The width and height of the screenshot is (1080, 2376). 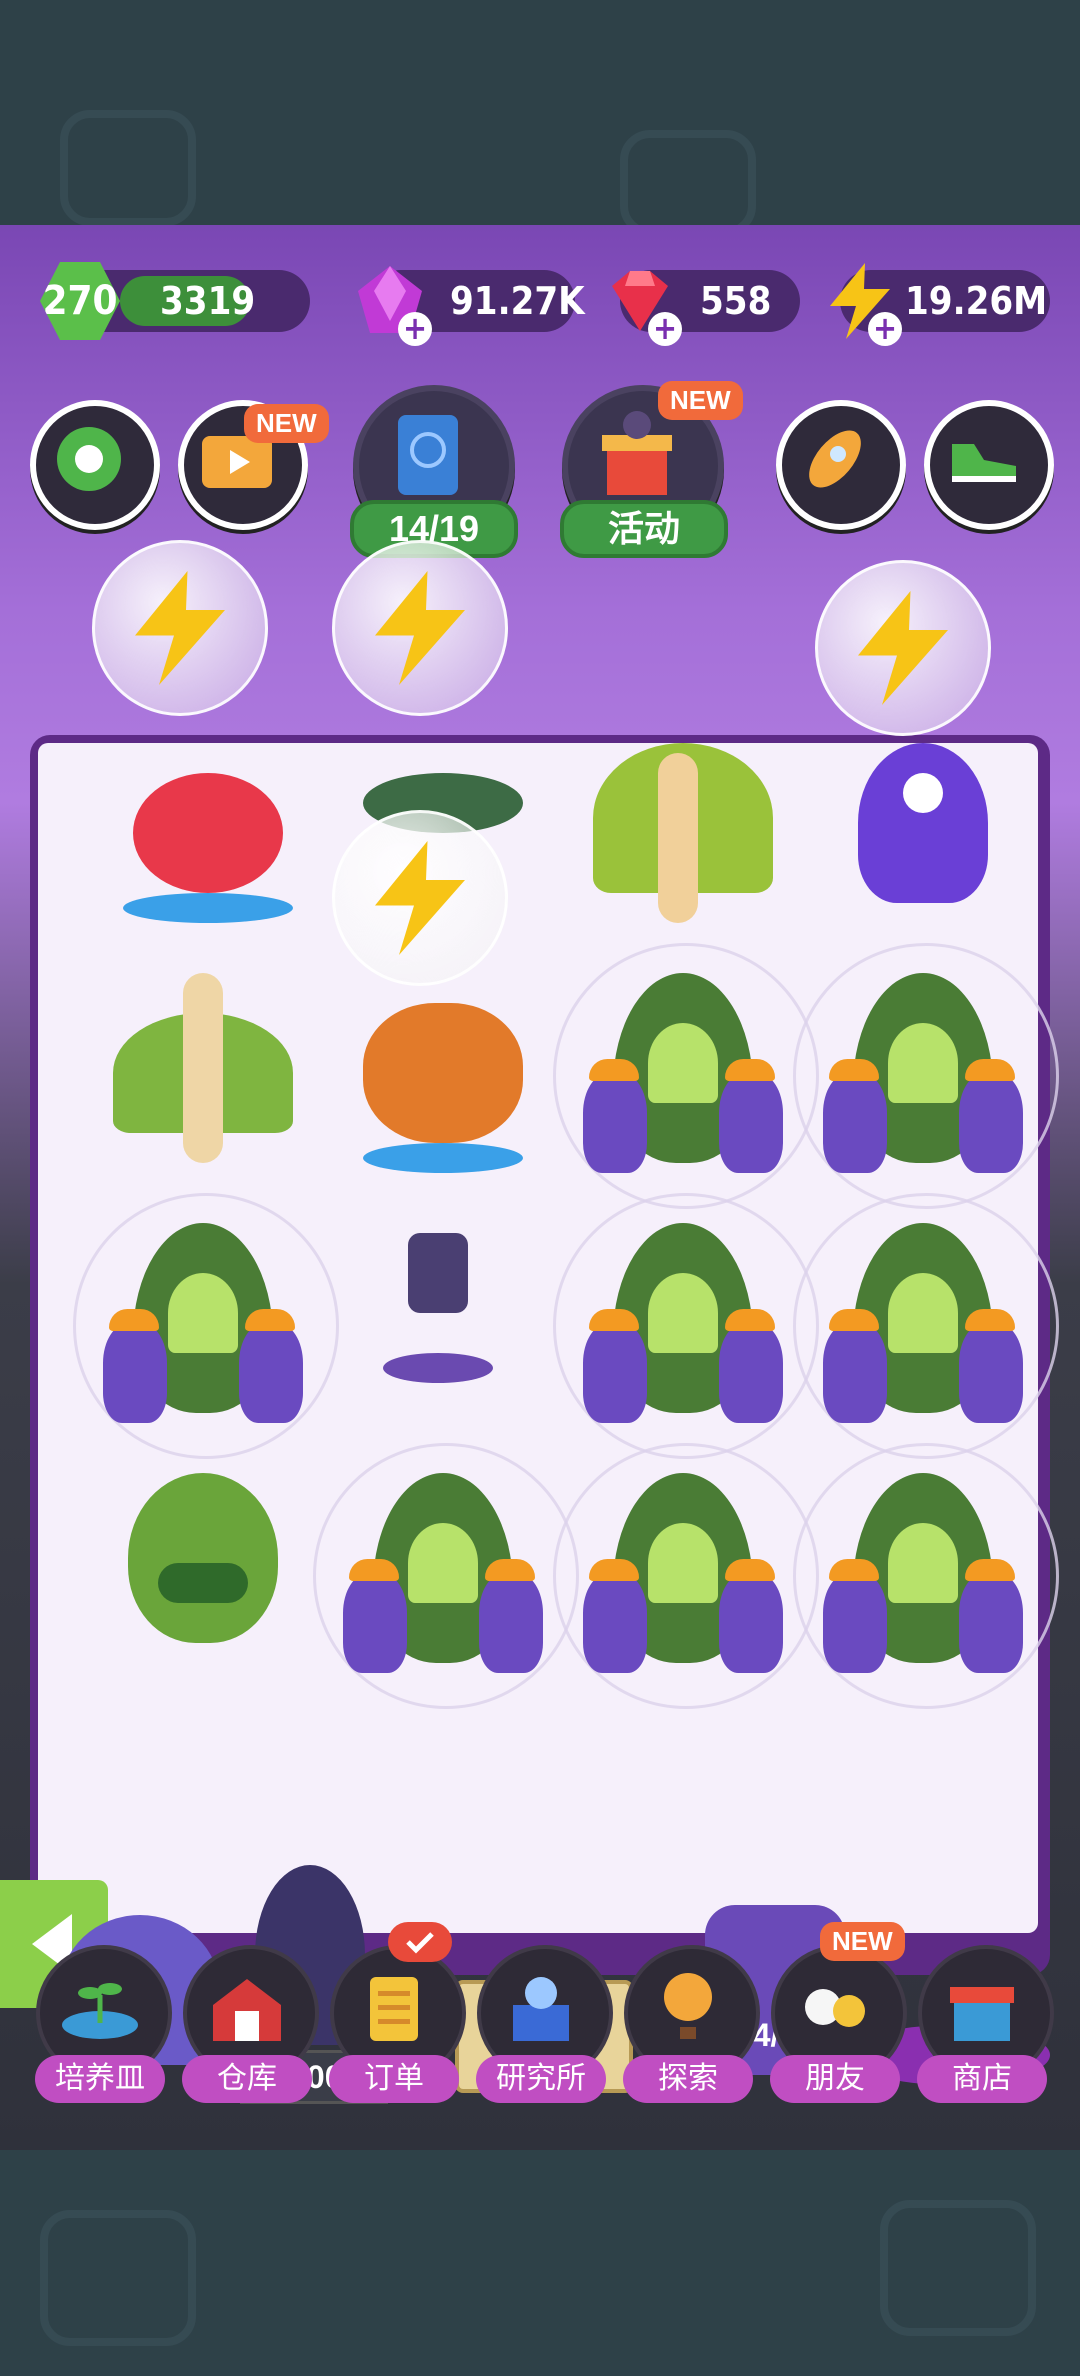 What do you see at coordinates (203, 1558) in the screenshot?
I see `green-blob` at bounding box center [203, 1558].